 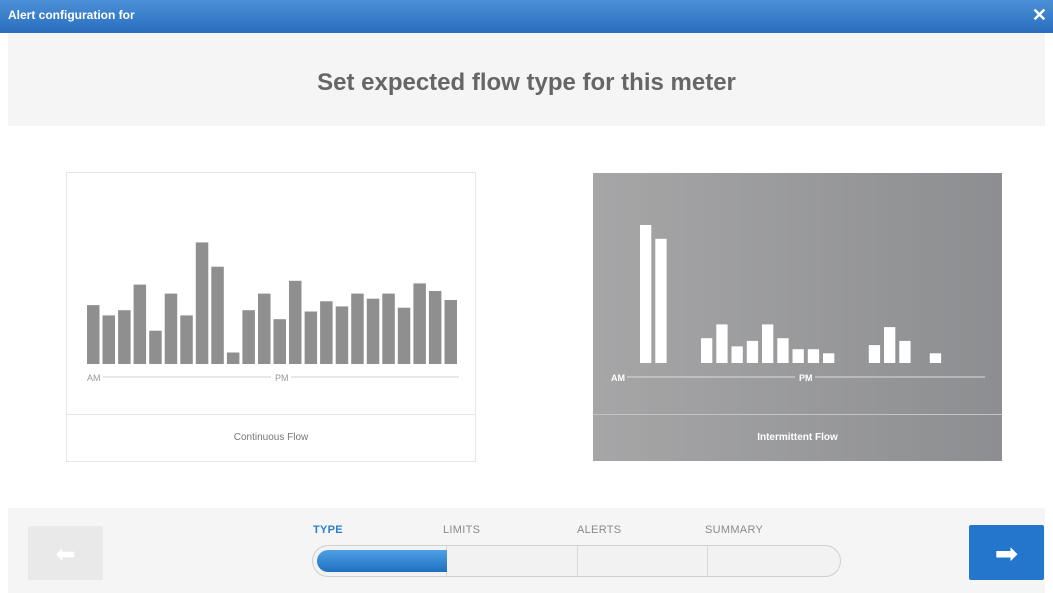 I want to click on step-alerts: ALERTS, so click(x=599, y=530).